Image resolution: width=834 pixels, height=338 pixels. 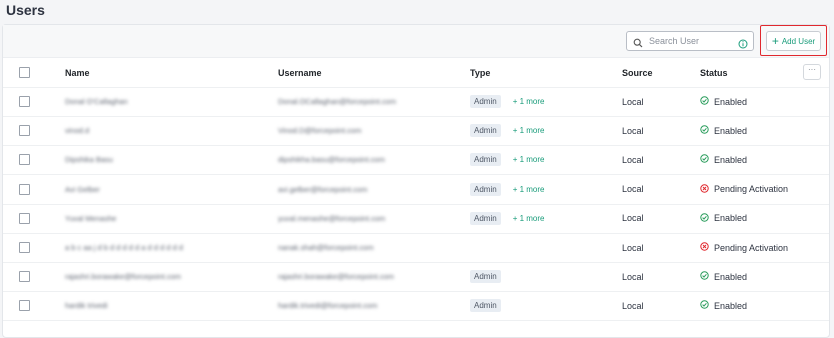 I want to click on user-username: dipshikha.basu@forcepoint.com, so click(x=331, y=160).